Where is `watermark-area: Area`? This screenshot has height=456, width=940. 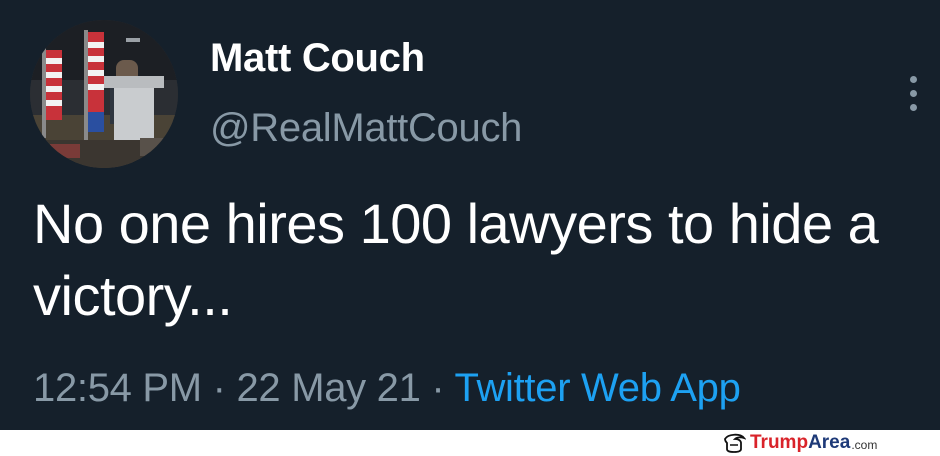 watermark-area: Area is located at coordinates (829, 442).